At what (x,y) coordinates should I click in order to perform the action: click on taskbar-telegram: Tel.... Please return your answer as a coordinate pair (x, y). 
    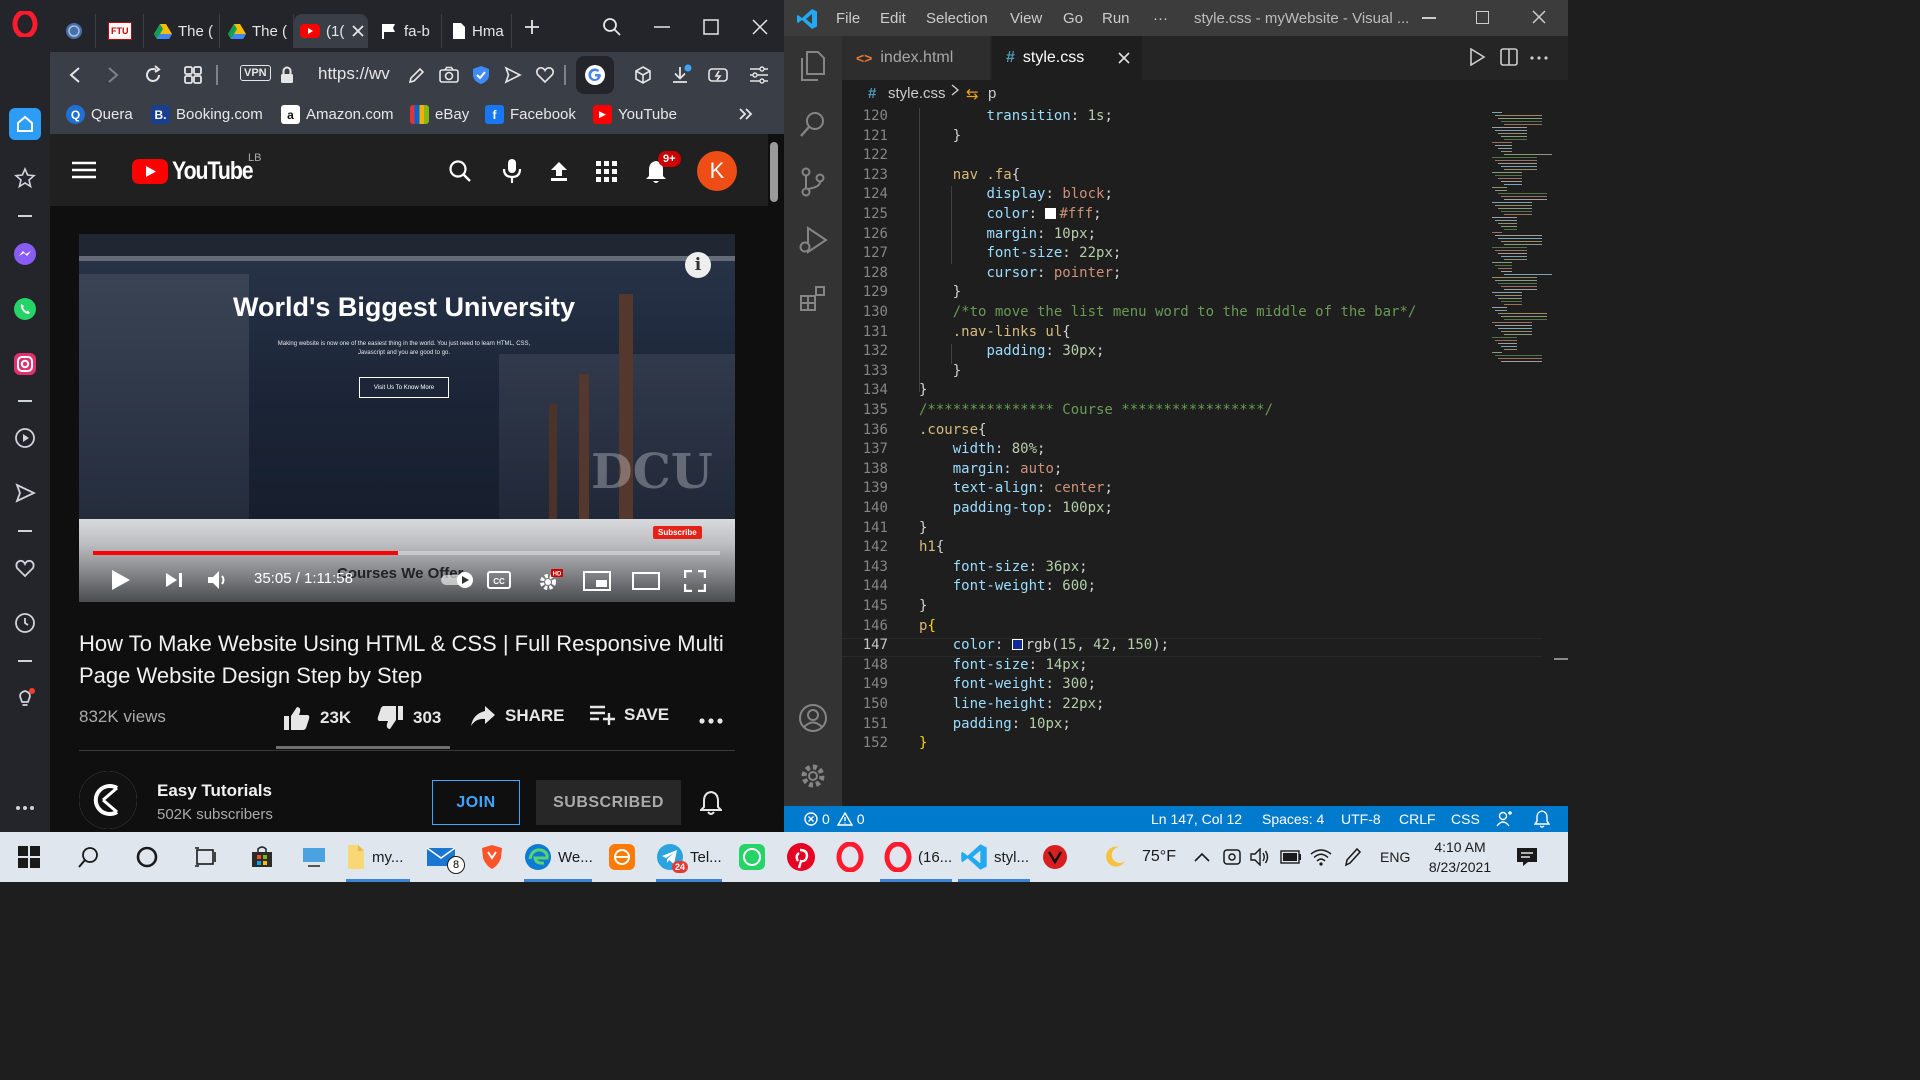
    Looking at the image, I should click on (689, 857).